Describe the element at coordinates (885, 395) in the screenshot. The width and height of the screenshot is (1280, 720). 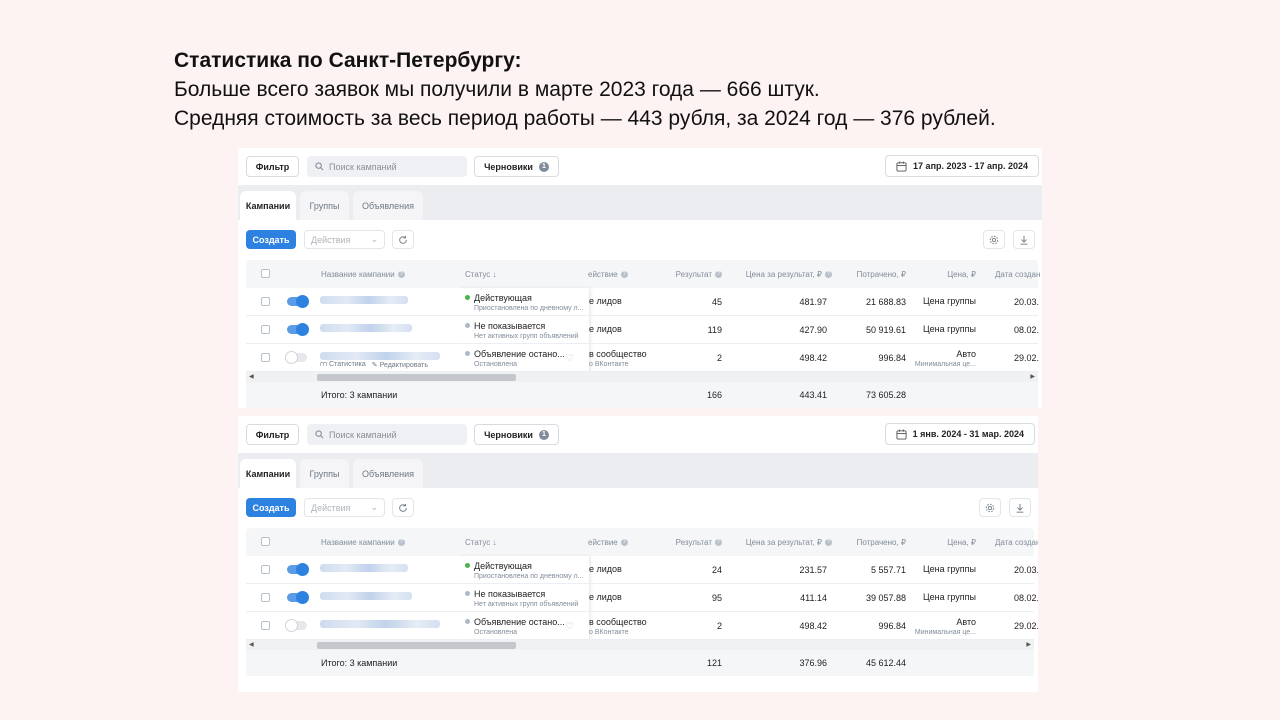
I see `total-spent: 73 605.28` at that location.